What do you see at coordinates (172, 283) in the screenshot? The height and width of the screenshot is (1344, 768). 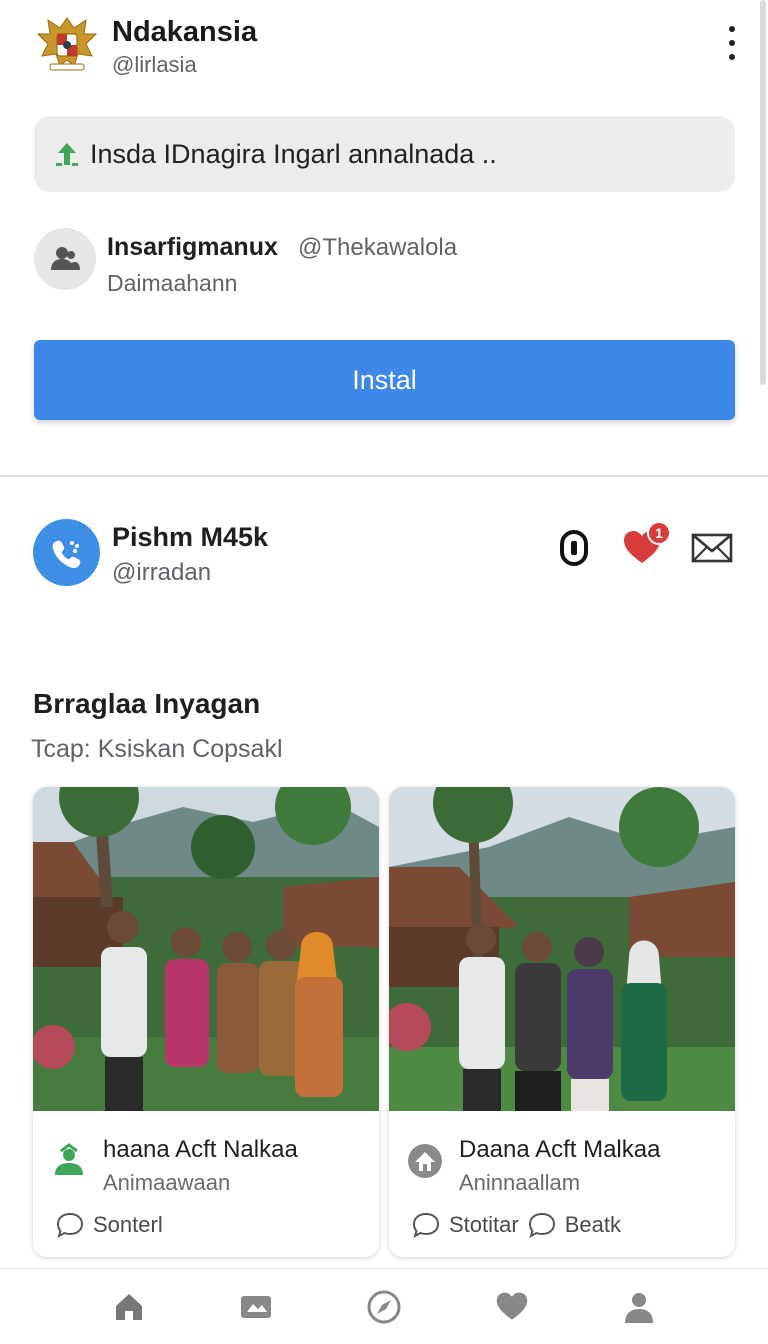 I see `author-subtitle: Daimaahann` at bounding box center [172, 283].